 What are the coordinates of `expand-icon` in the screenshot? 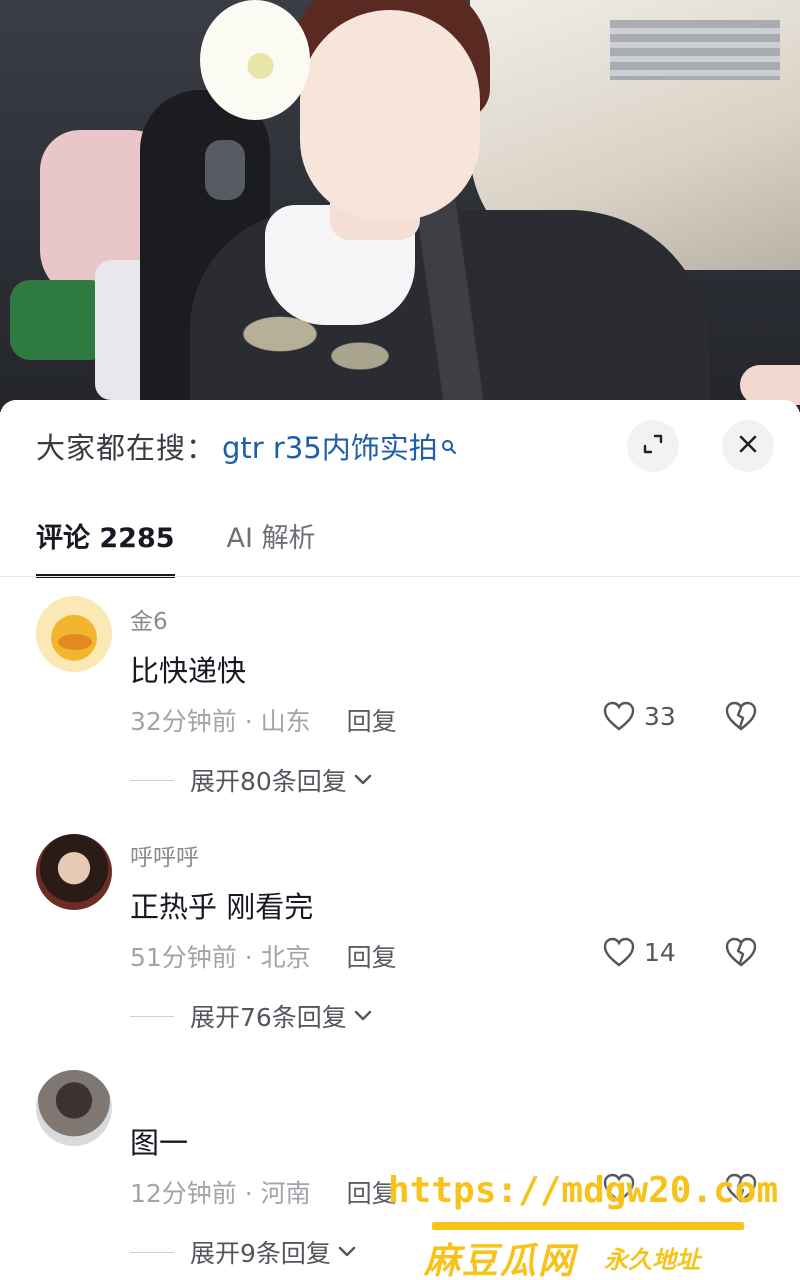 It's located at (653, 446).